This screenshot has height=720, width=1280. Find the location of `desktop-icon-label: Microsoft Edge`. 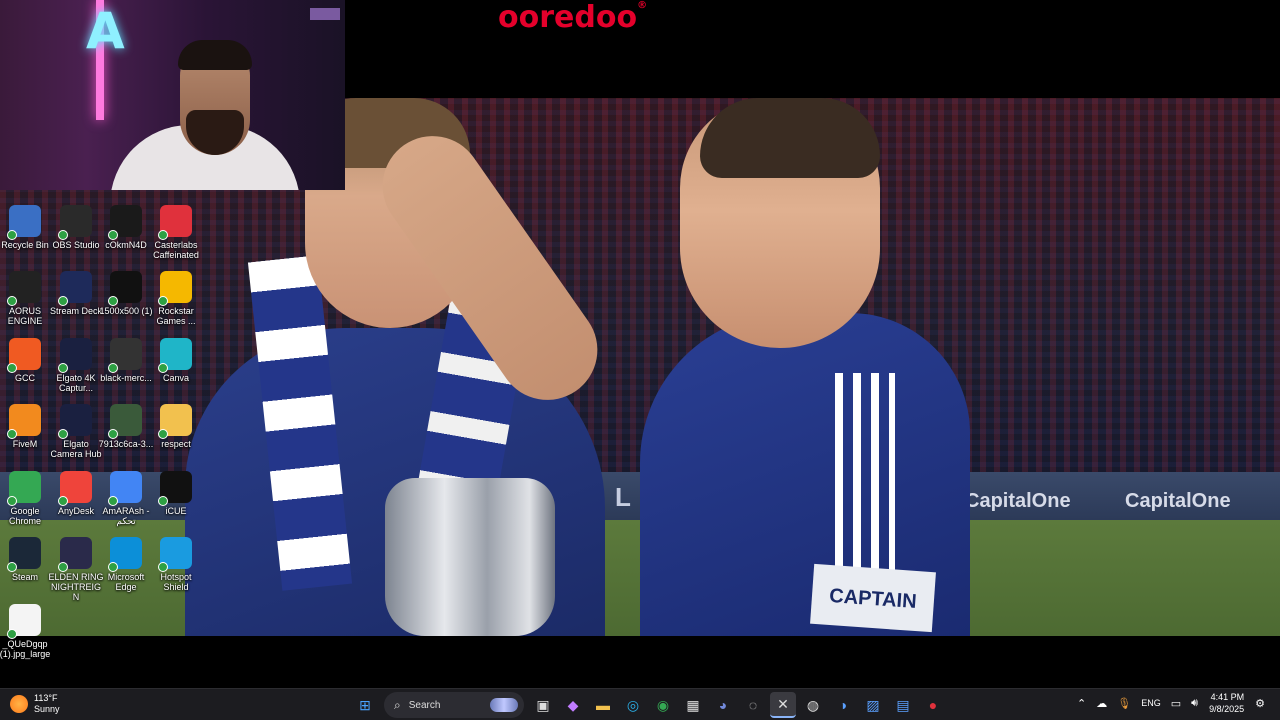

desktop-icon-label: Microsoft Edge is located at coordinates (126, 582).